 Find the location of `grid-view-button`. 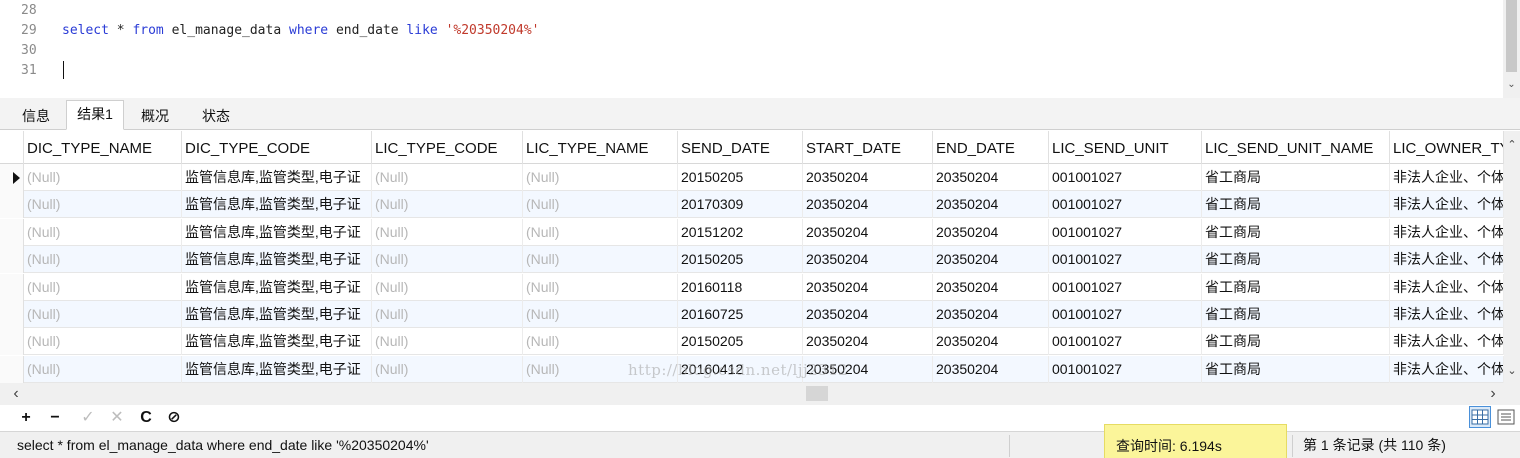

grid-view-button is located at coordinates (1480, 417).